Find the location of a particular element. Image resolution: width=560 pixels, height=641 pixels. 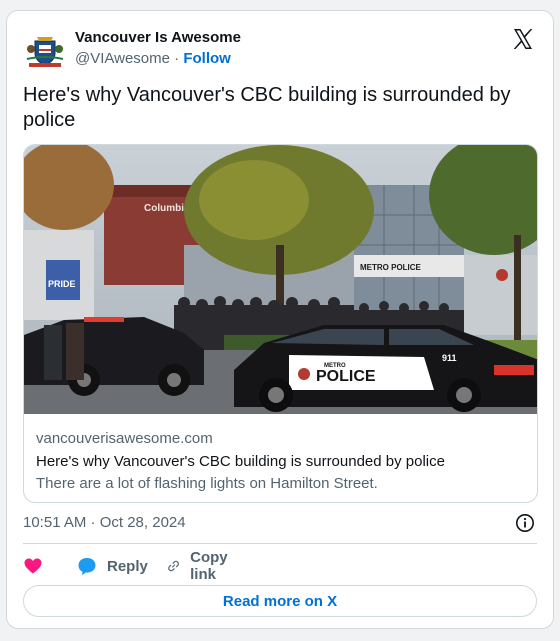

car-metro-lettering: METRO is located at coordinates (335, 366).